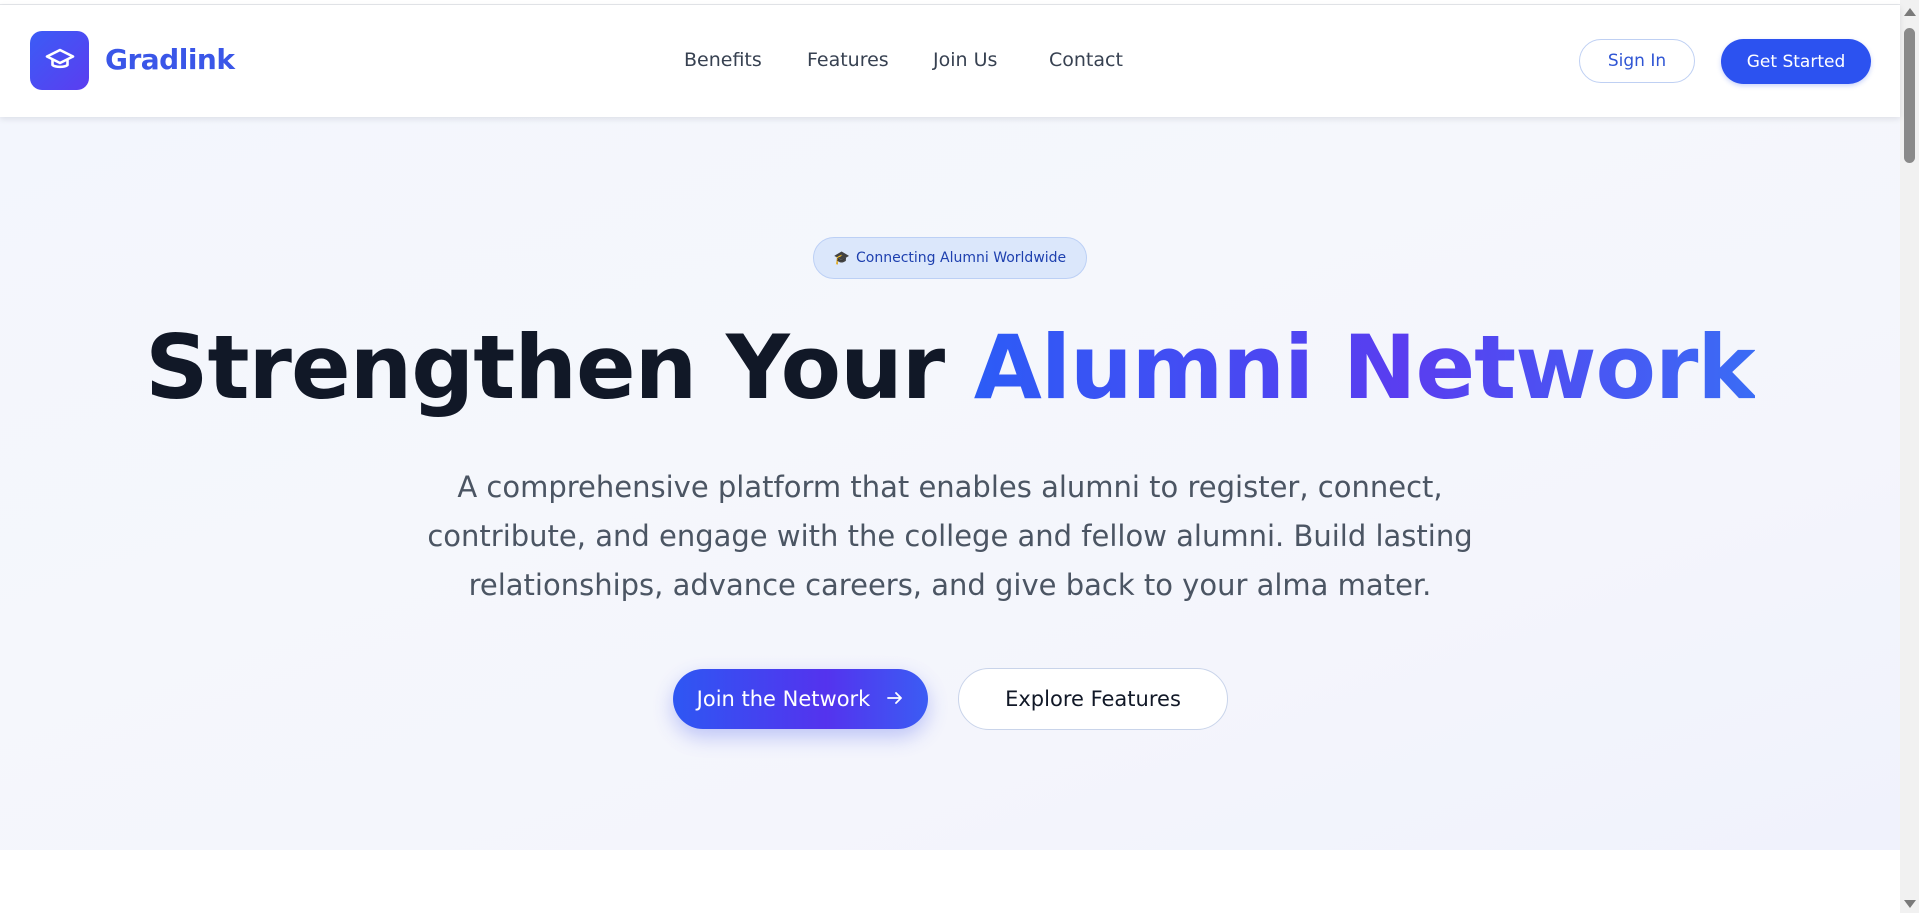  What do you see at coordinates (1910, 12) in the screenshot?
I see `scroll-up-arrow-icon` at bounding box center [1910, 12].